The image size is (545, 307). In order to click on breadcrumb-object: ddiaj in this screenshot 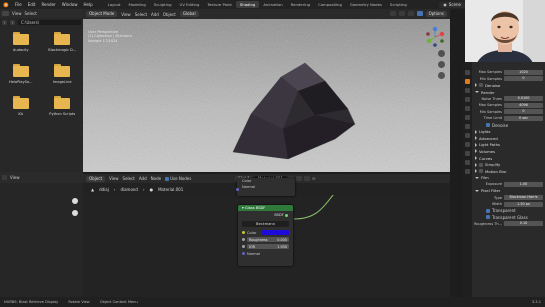, I will do `click(104, 189)`.